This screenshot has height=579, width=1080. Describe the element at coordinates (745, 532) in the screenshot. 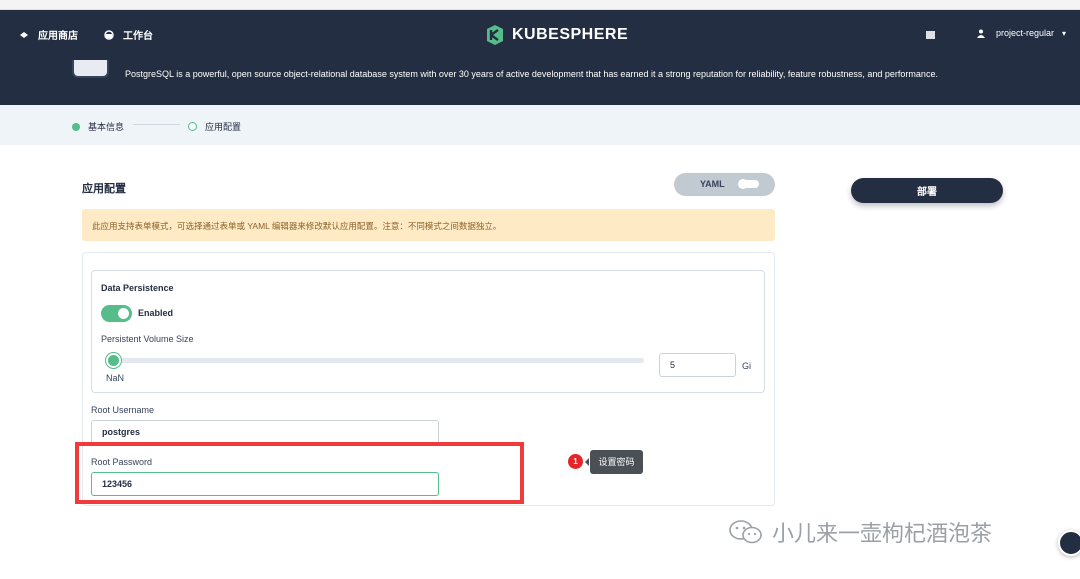

I see `wechat-icon` at that location.